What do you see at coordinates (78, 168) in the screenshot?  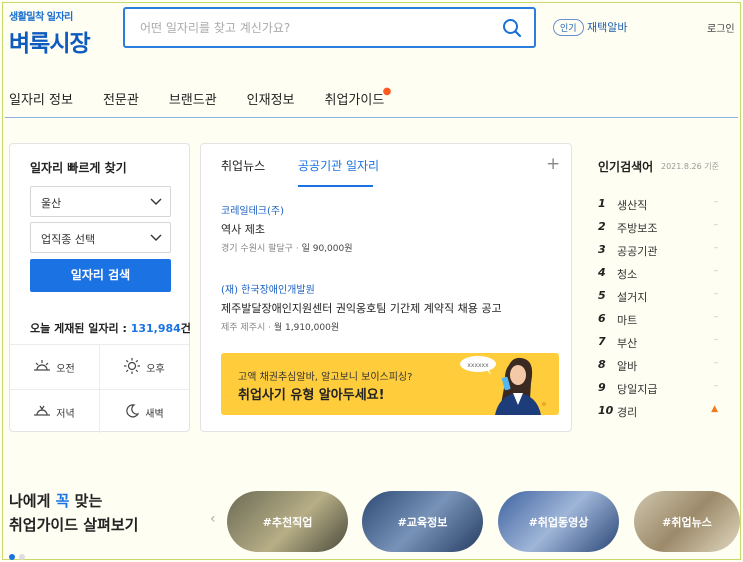 I see `quick-find-title: 일자리 빠르게 찾기` at bounding box center [78, 168].